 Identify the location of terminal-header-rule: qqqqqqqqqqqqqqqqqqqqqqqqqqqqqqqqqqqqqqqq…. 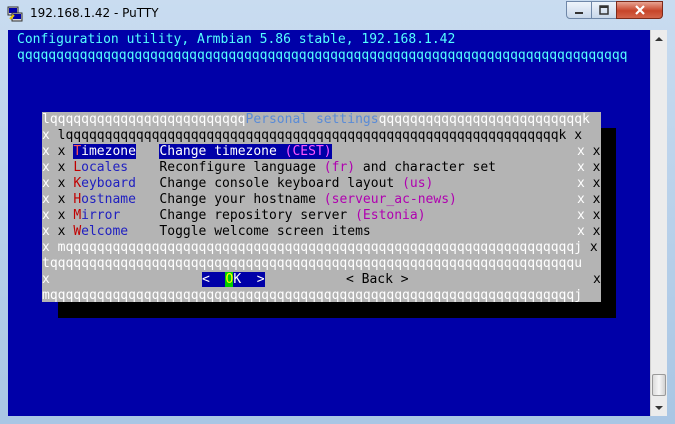
(322, 55).